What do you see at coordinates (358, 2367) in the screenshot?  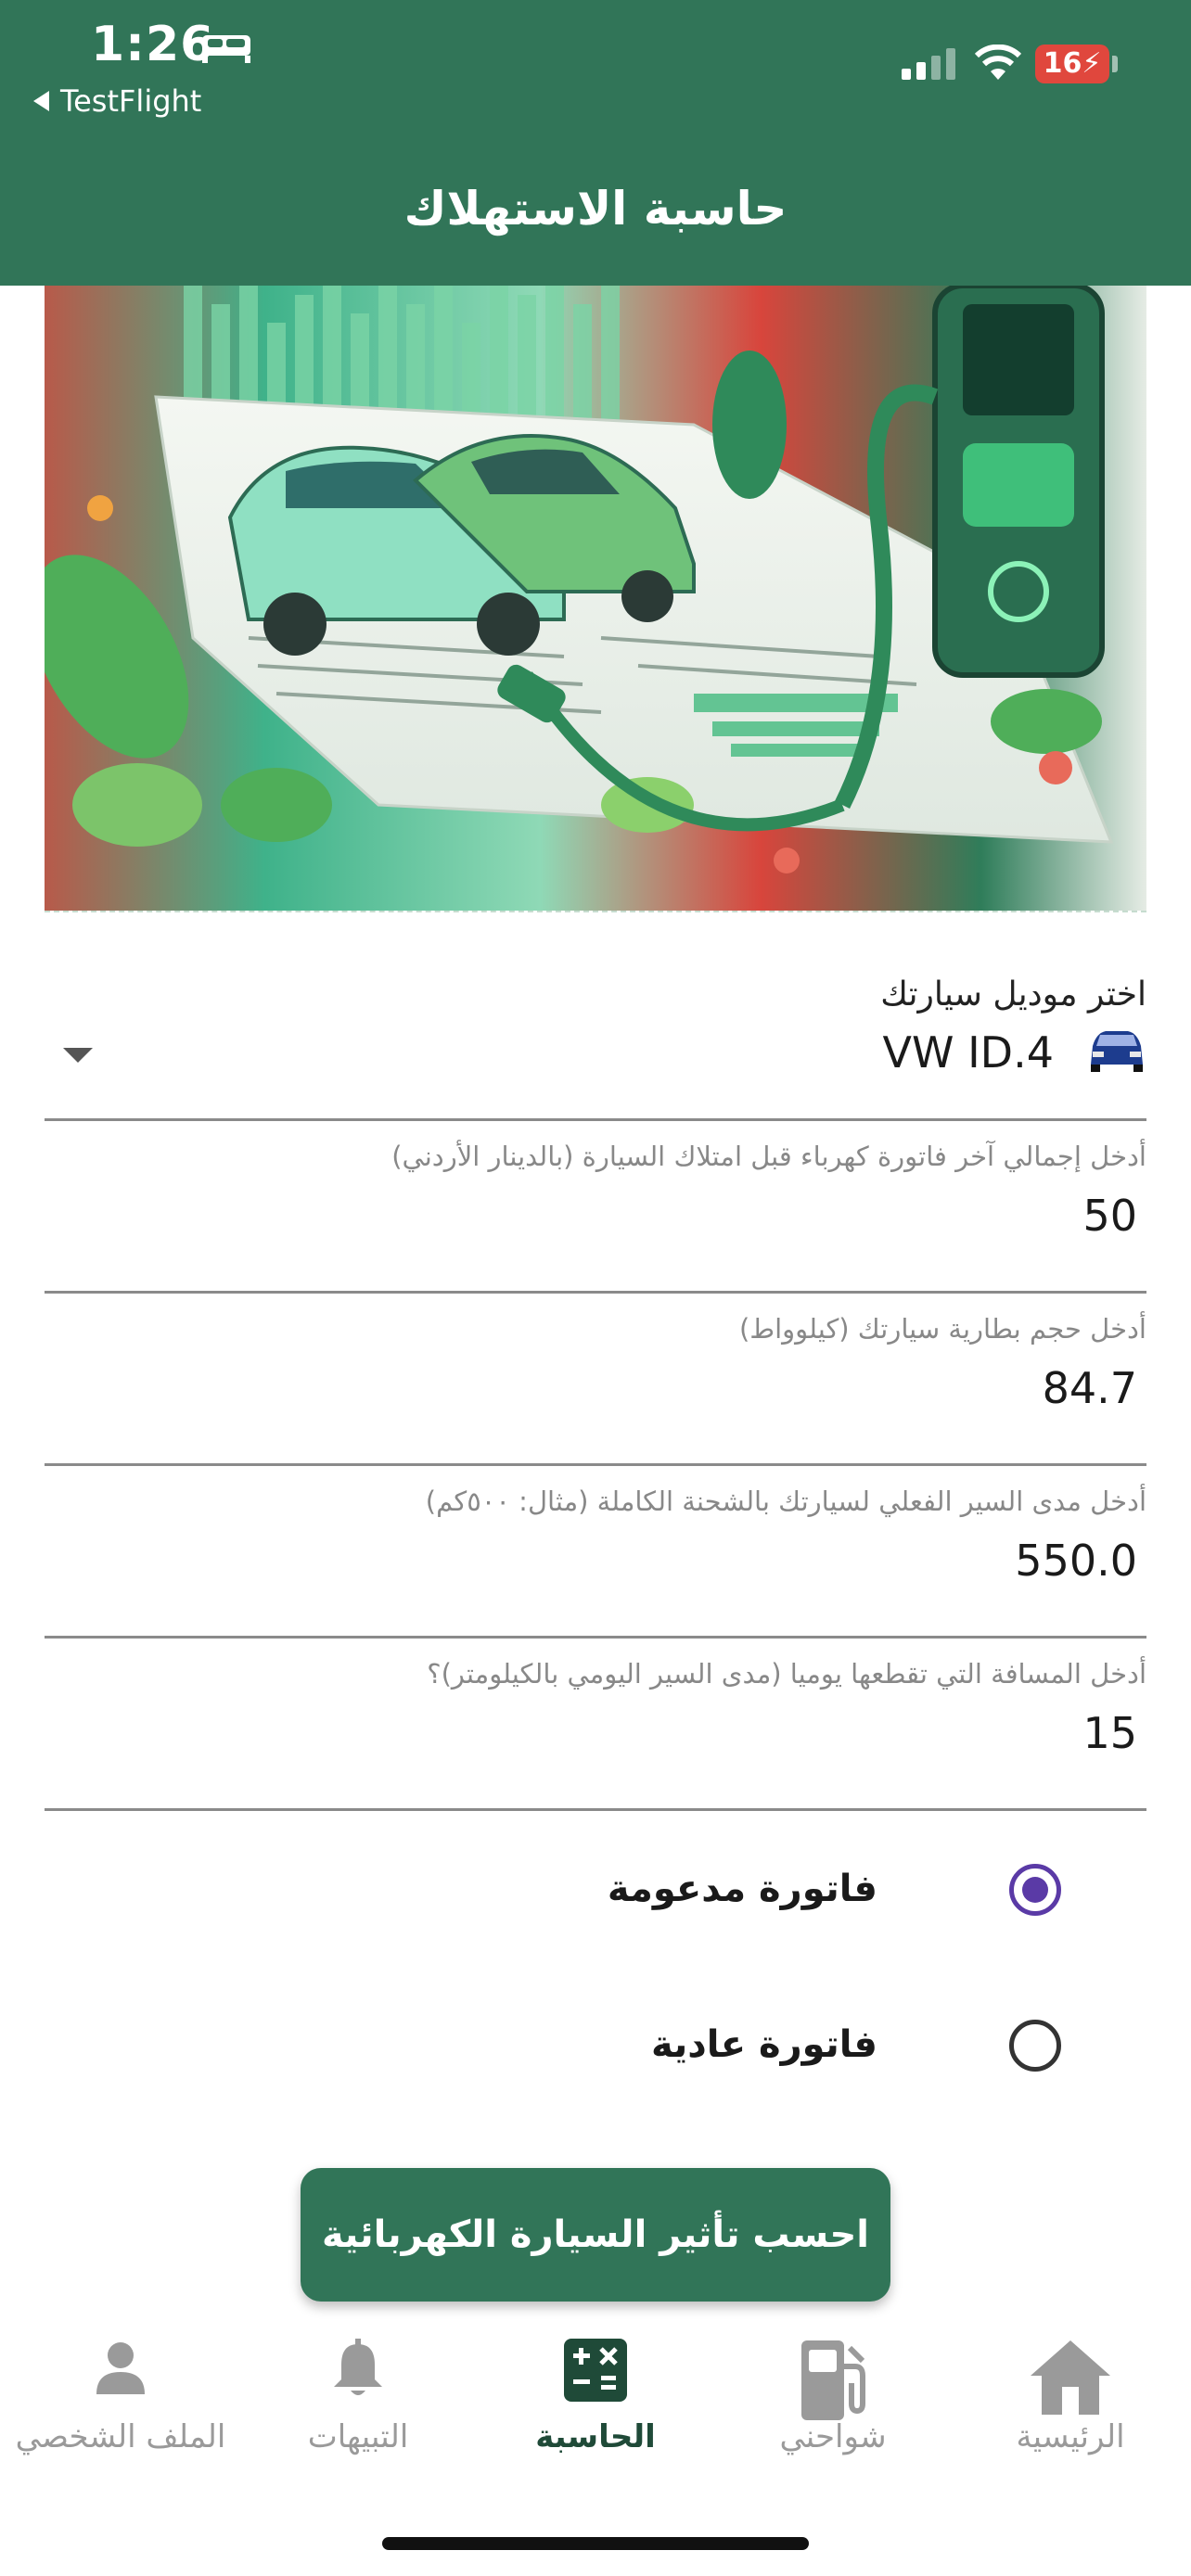 I see `bell-icon` at bounding box center [358, 2367].